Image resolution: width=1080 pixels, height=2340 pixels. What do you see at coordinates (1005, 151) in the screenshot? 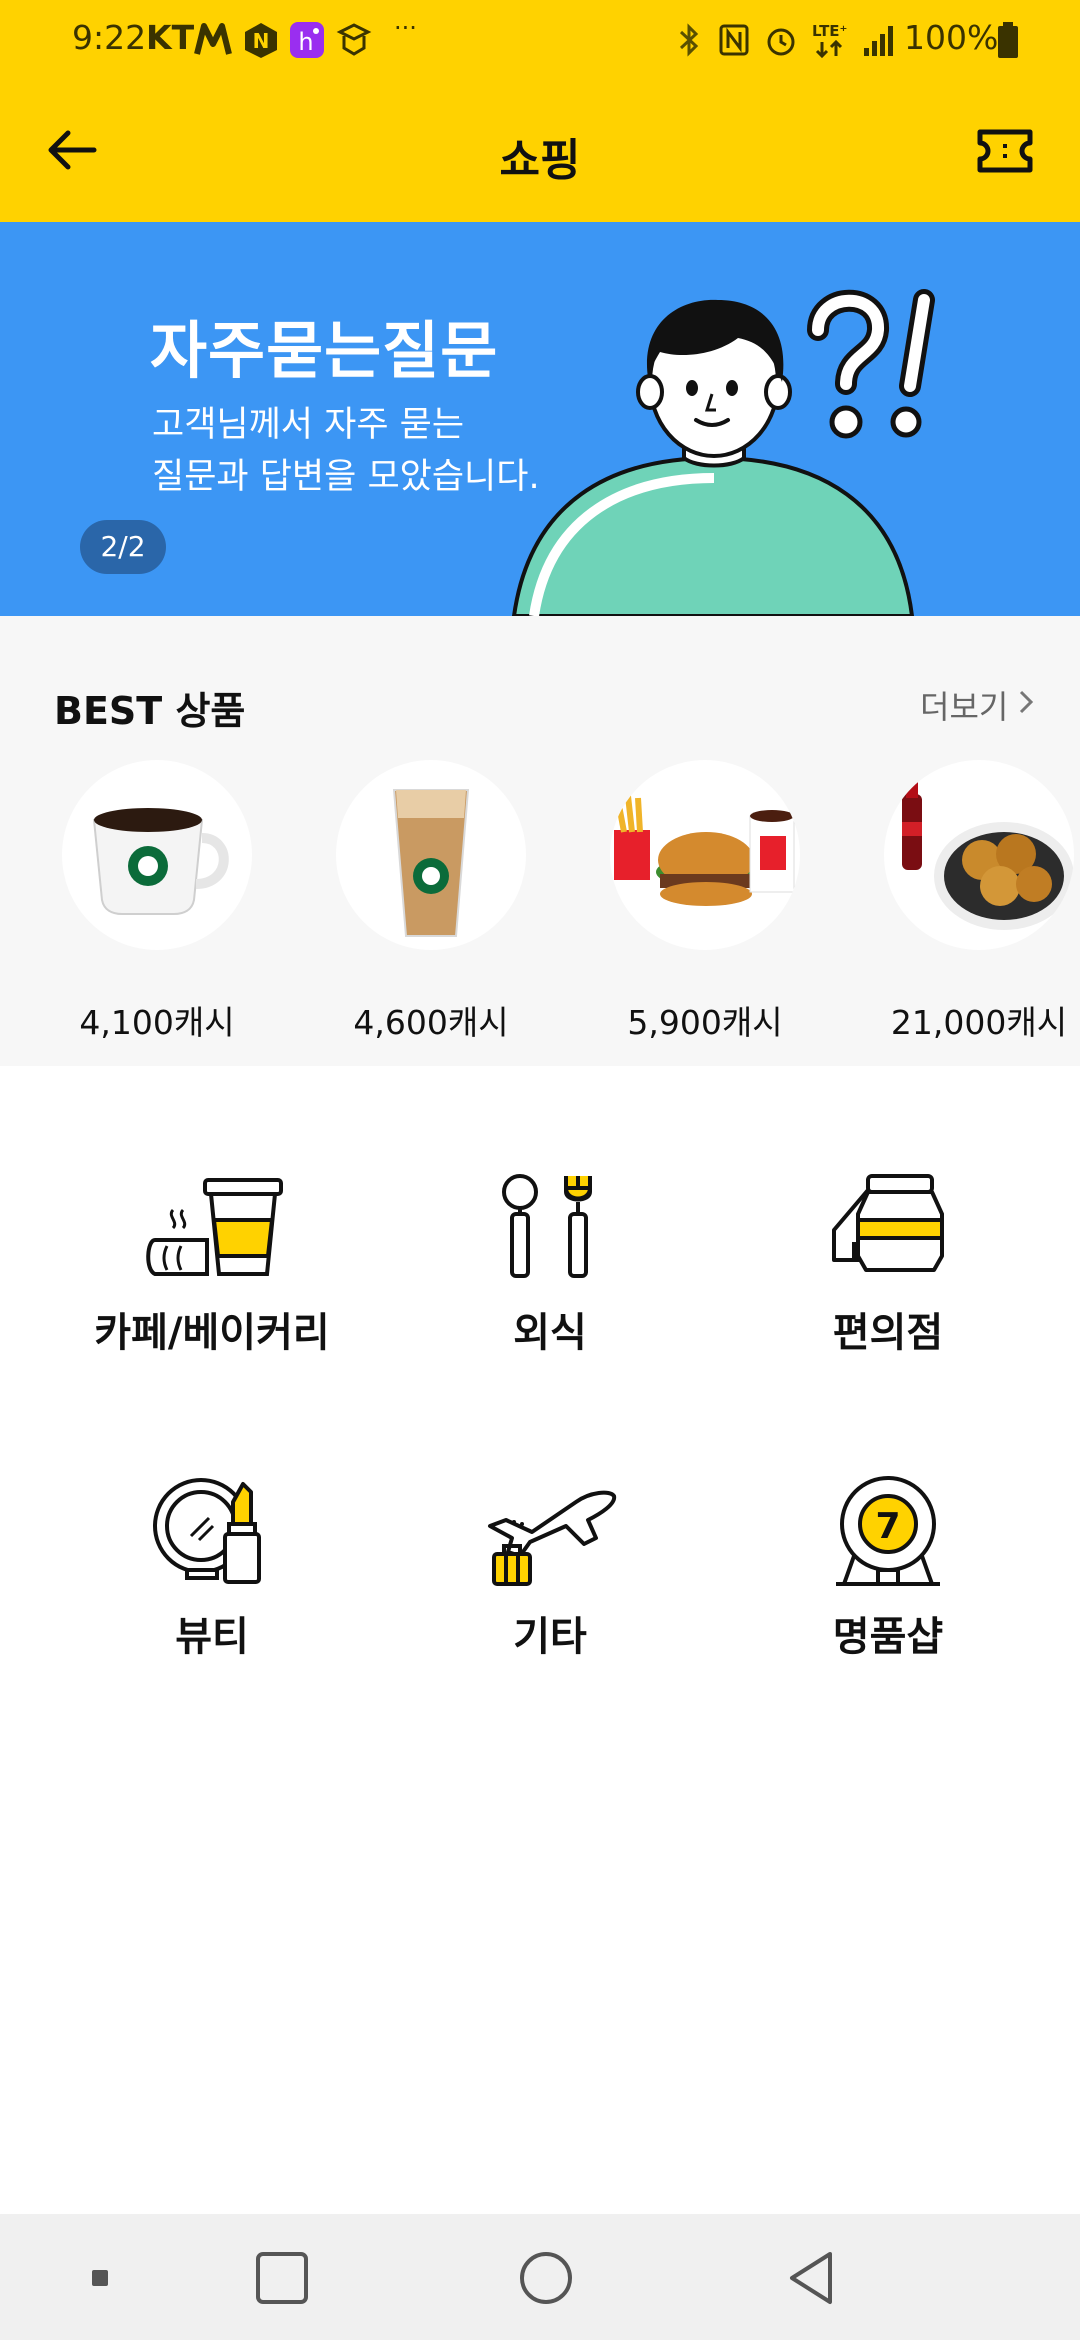
I see `coupon-icon` at bounding box center [1005, 151].